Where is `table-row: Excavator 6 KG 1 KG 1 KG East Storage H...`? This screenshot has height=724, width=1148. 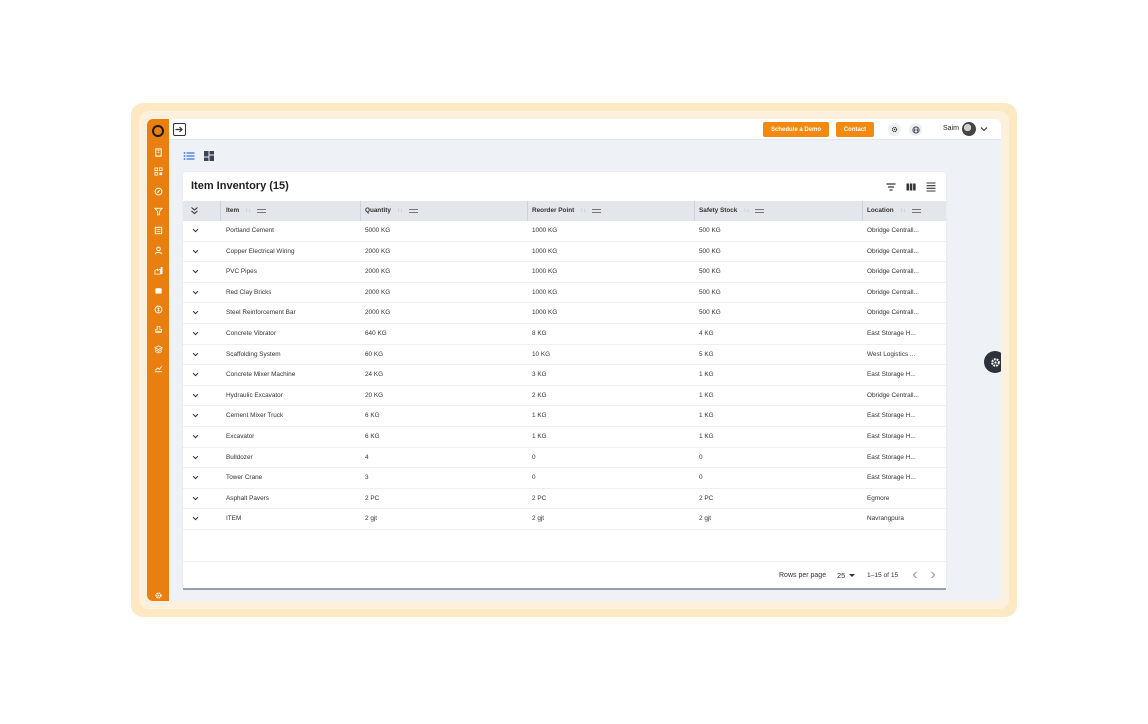
table-row: Excavator 6 KG 1 KG 1 KG East Storage H... is located at coordinates (564, 437).